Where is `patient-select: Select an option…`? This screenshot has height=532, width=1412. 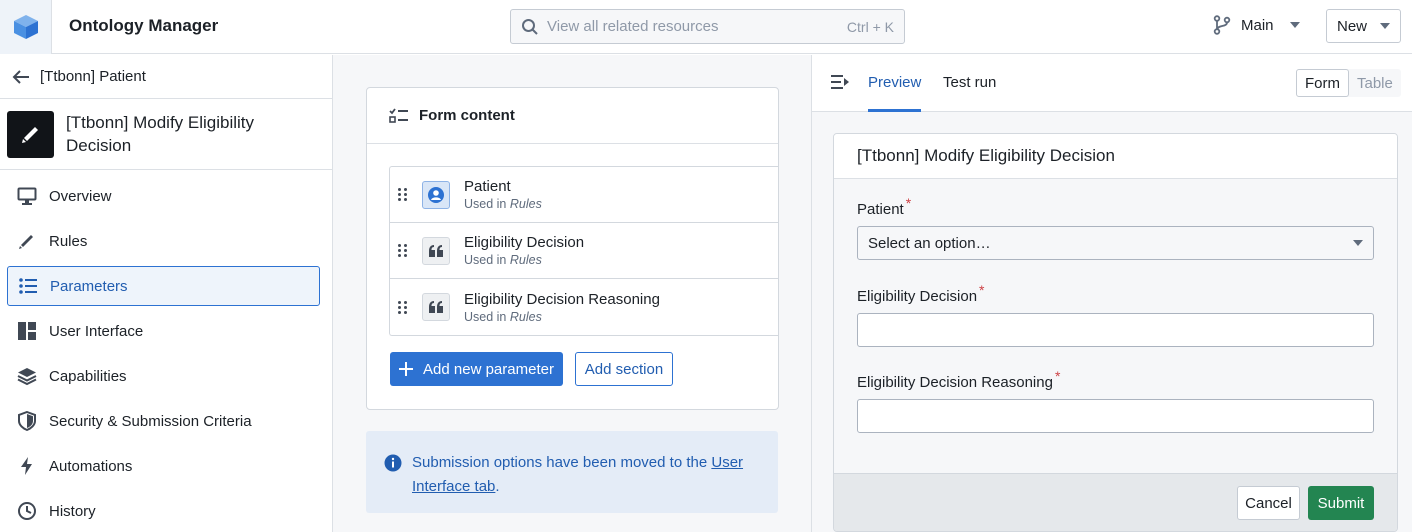 patient-select: Select an option… is located at coordinates (1115, 243).